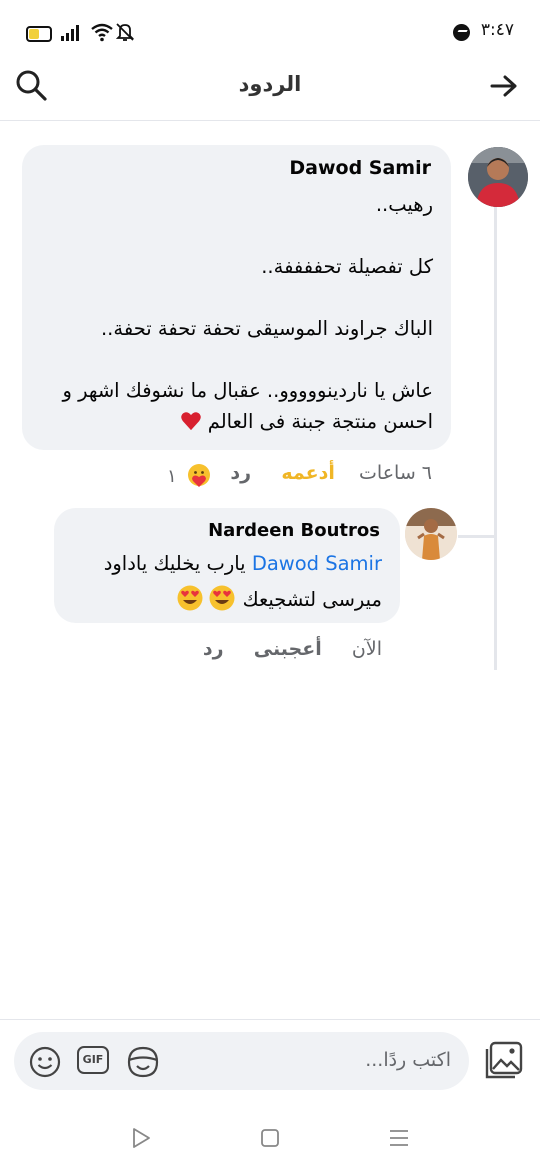  I want to click on reply-input: اكتب ردًا... GIF, so click(241, 1061).